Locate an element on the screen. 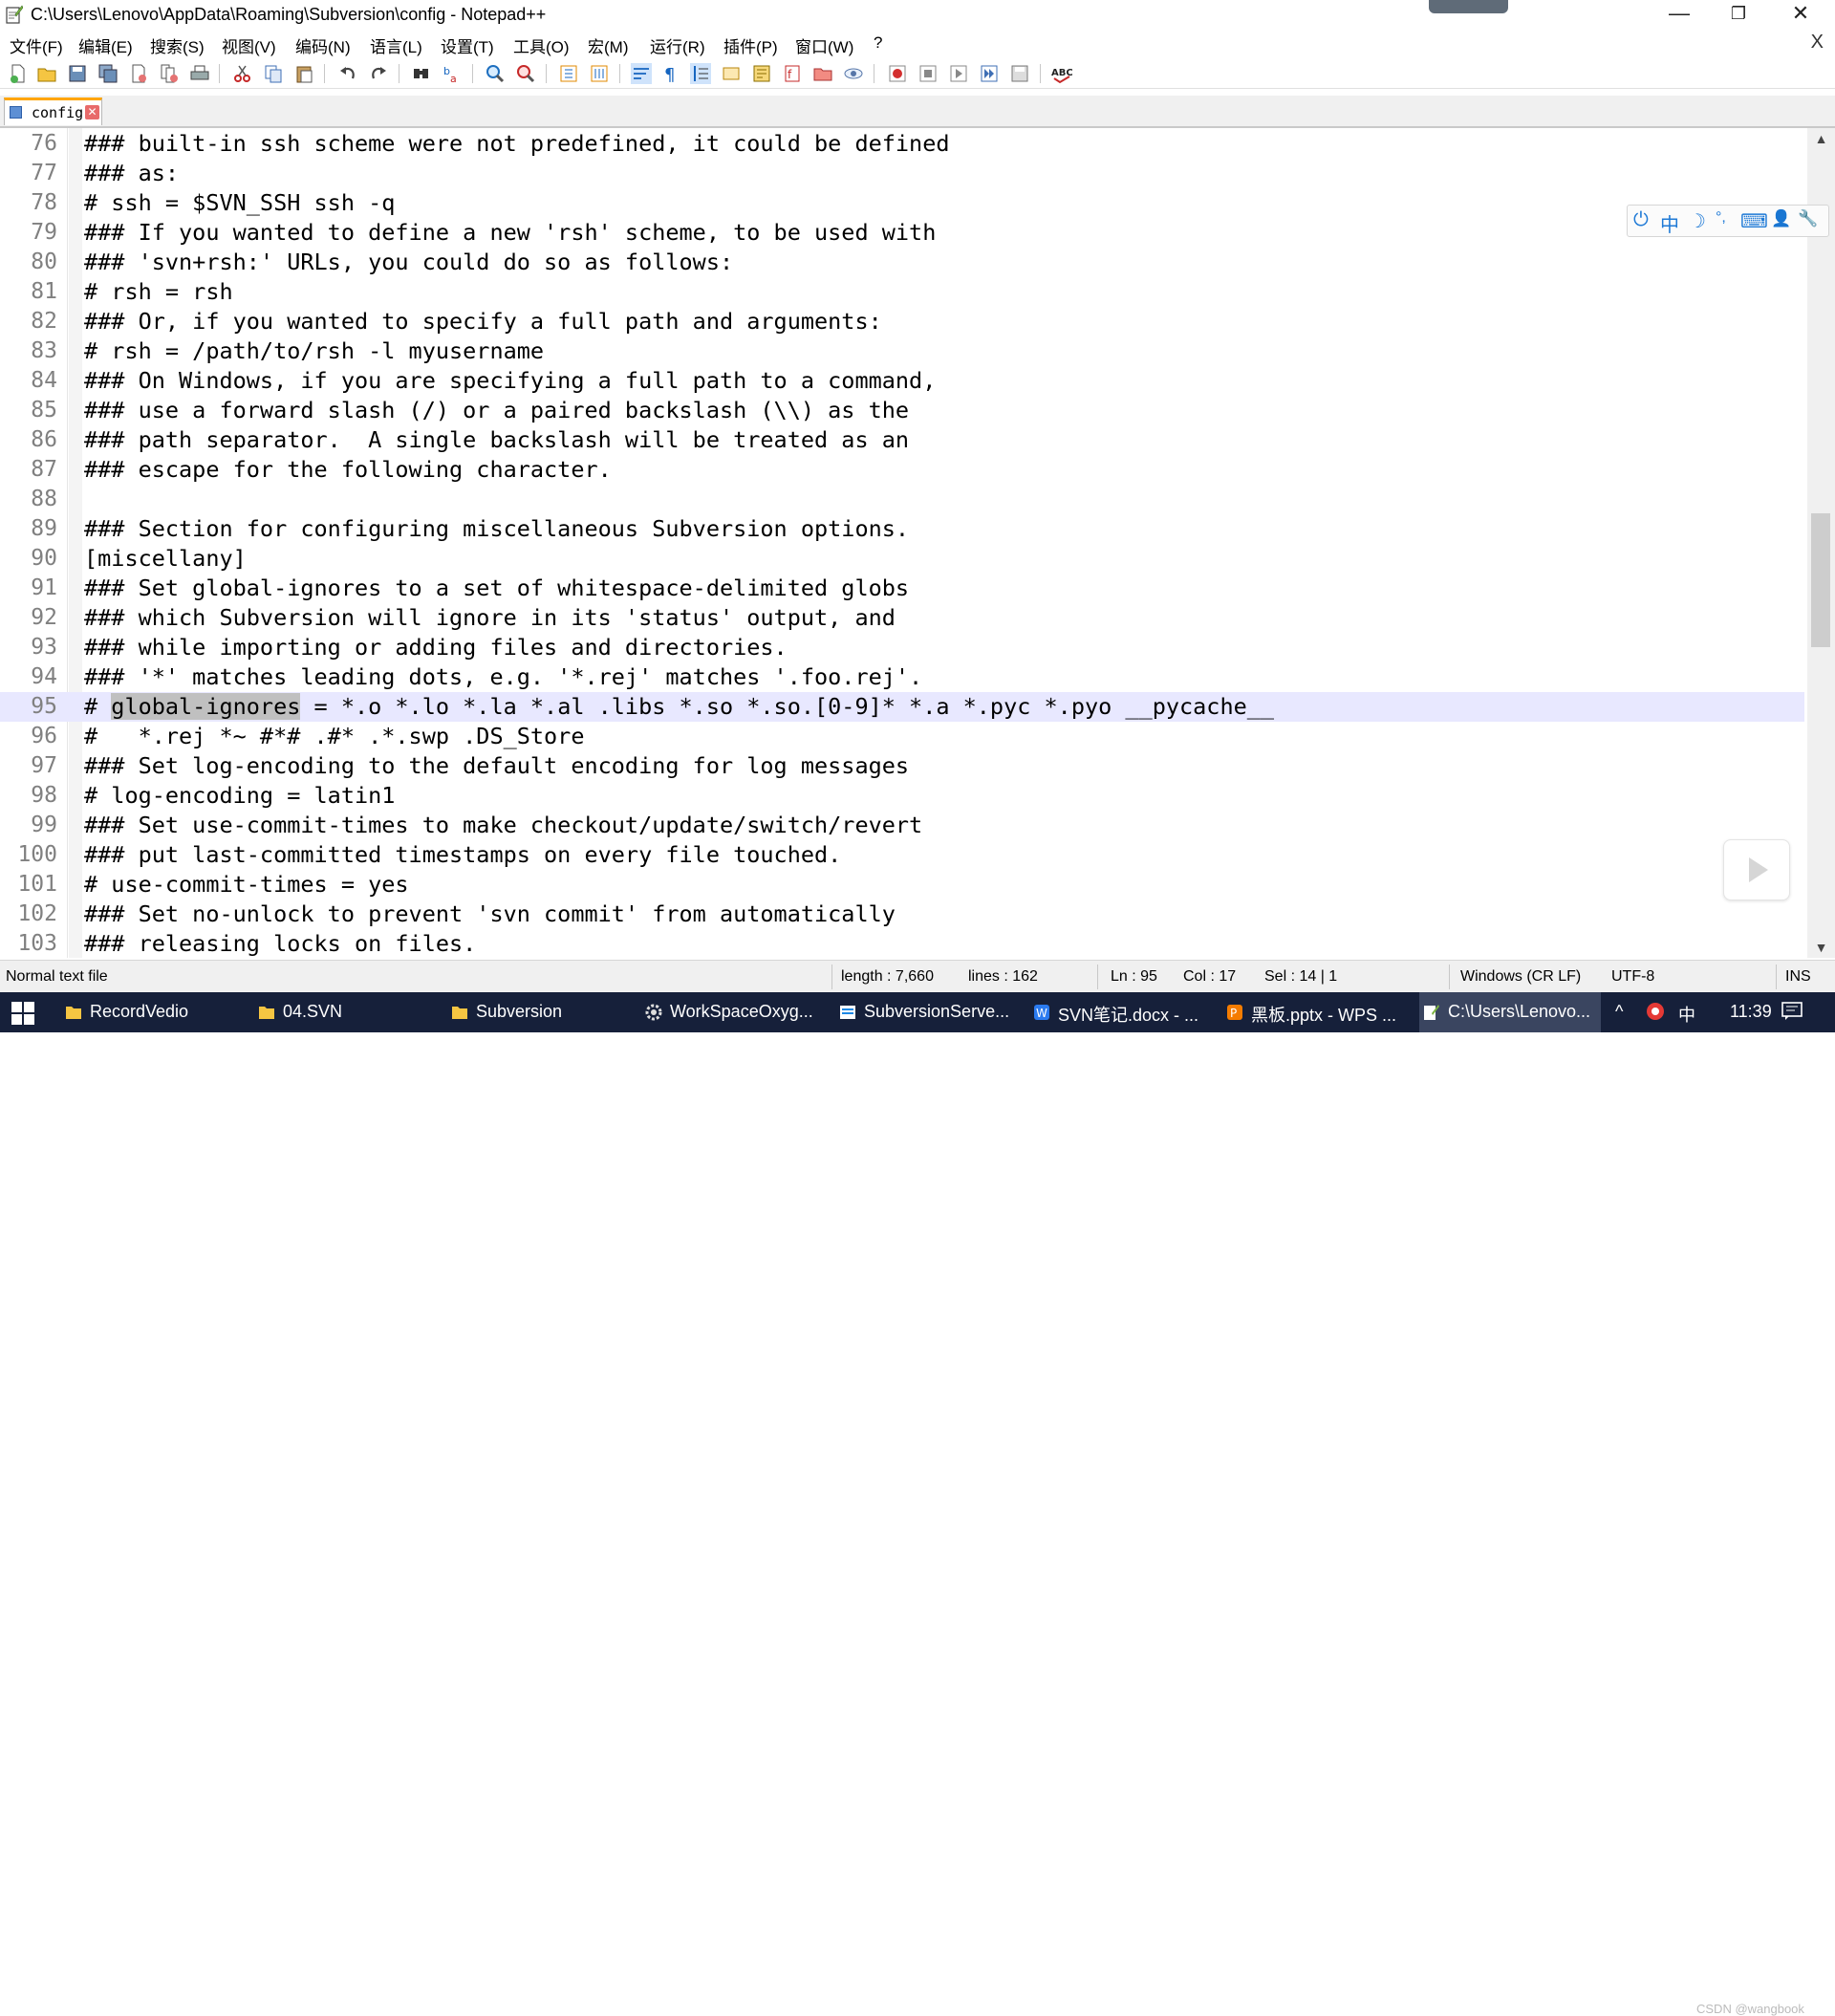 The height and width of the screenshot is (2016, 1835). open-file-icon is located at coordinates (46, 73).